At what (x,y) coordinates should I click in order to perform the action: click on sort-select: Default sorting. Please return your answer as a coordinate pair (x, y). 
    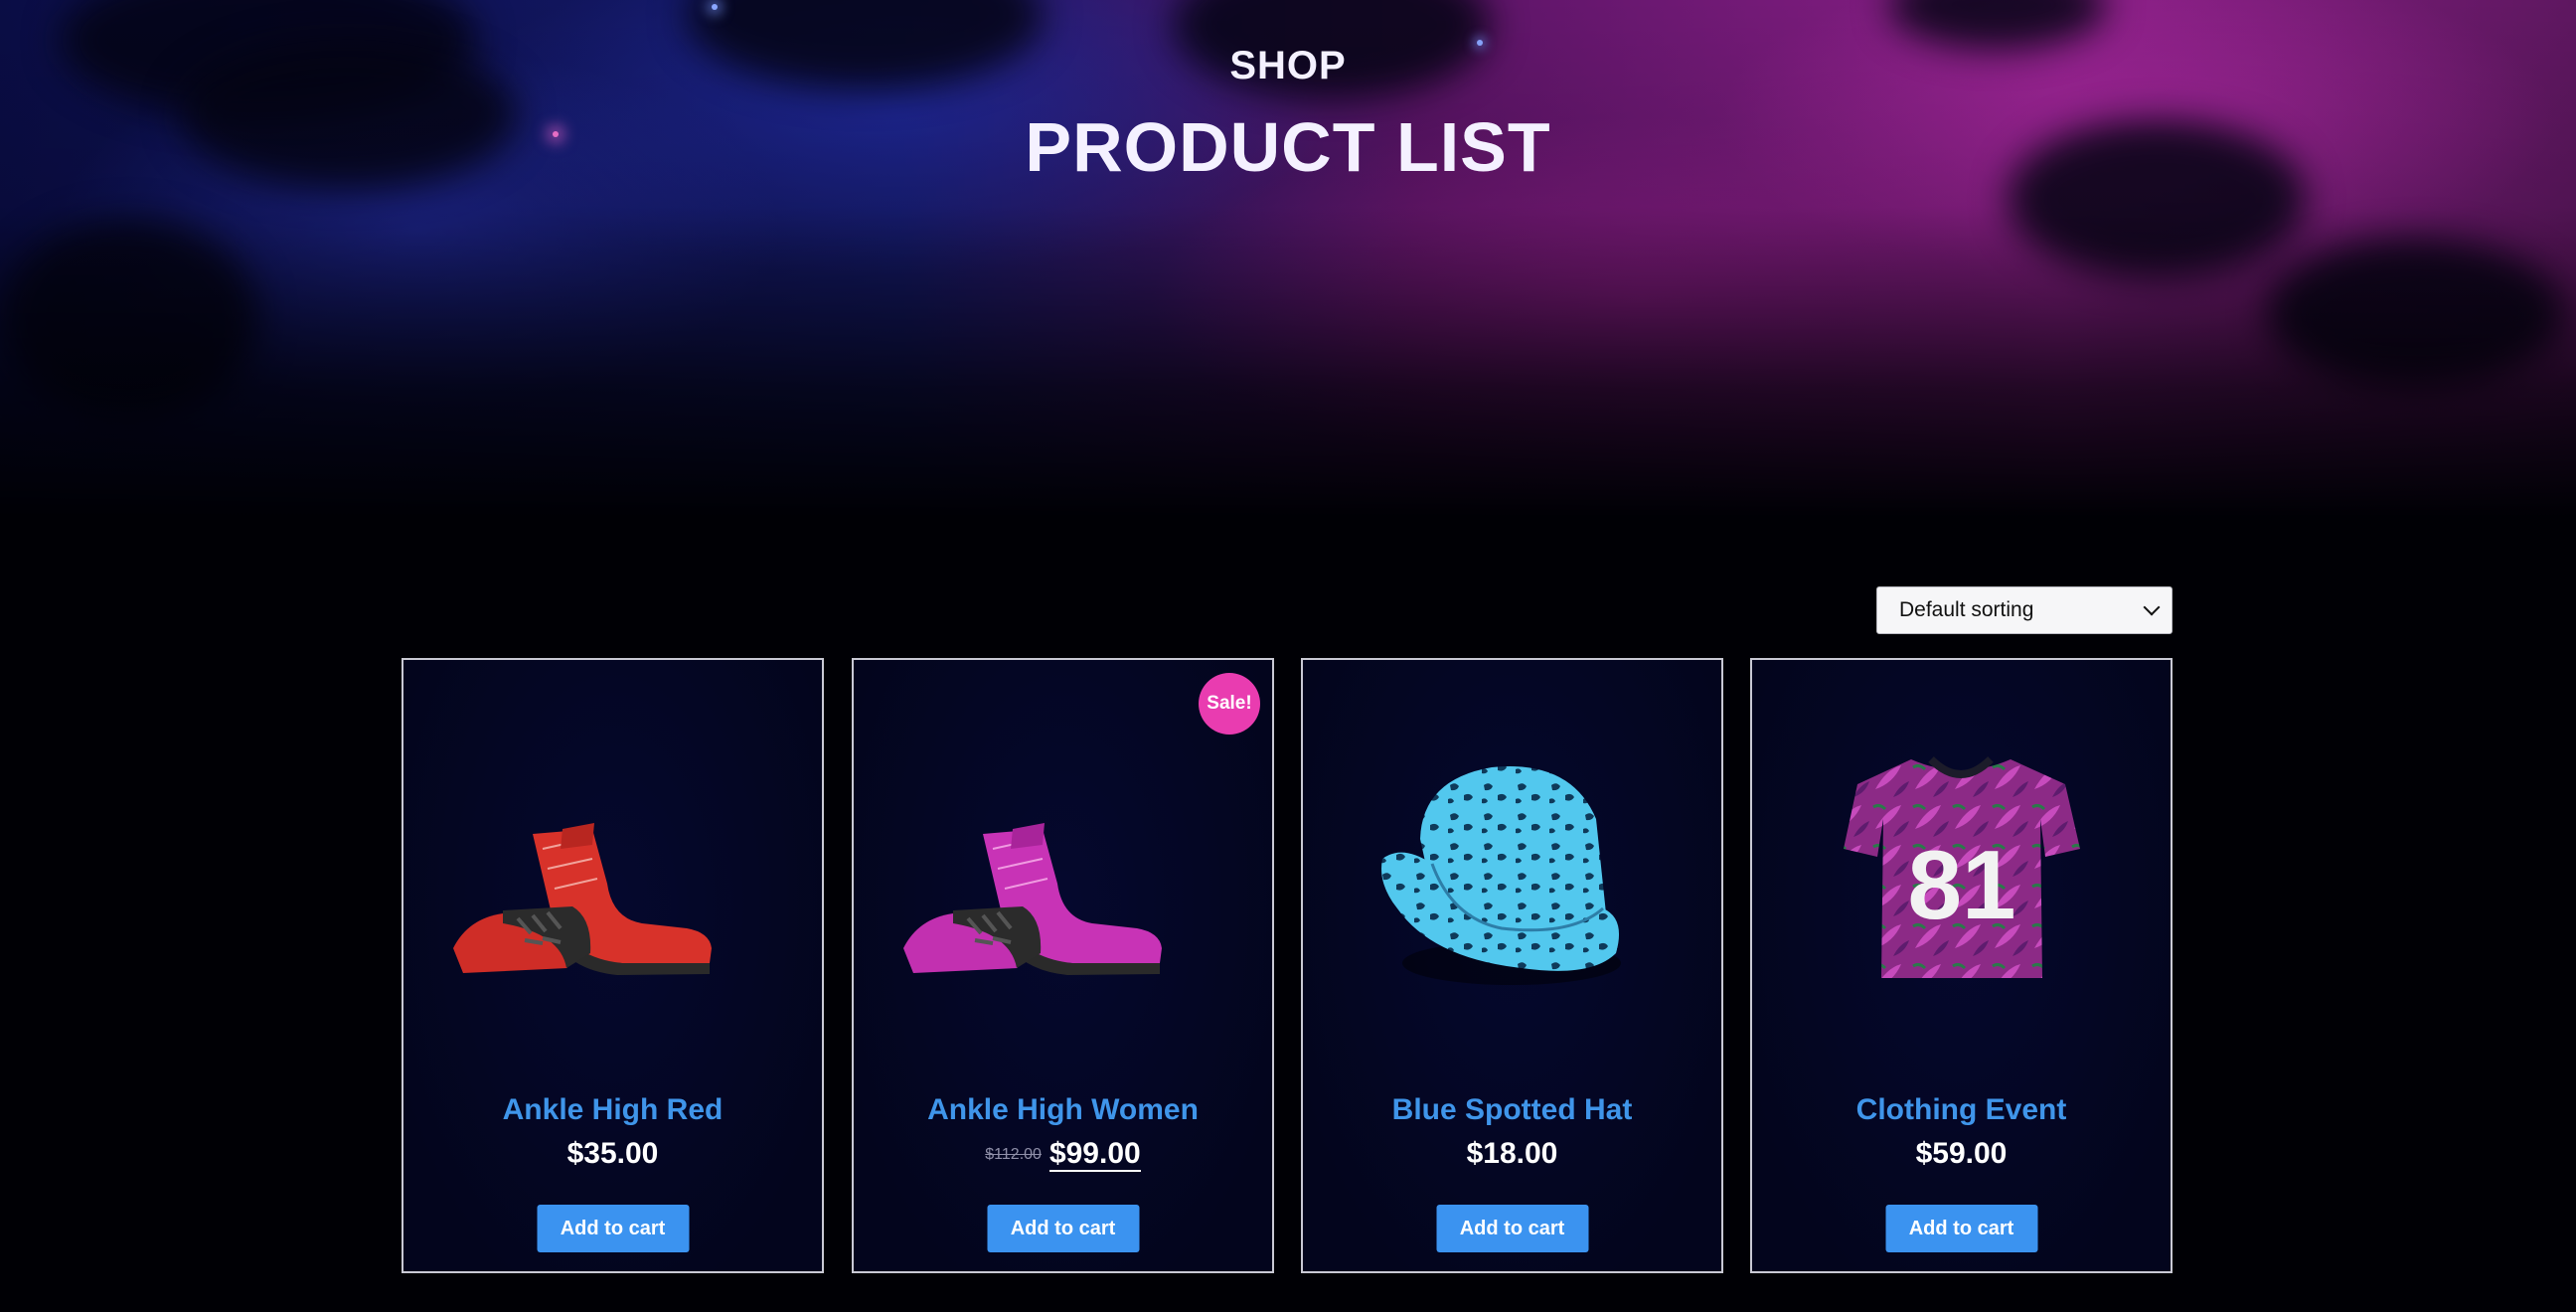
    Looking at the image, I should click on (2024, 610).